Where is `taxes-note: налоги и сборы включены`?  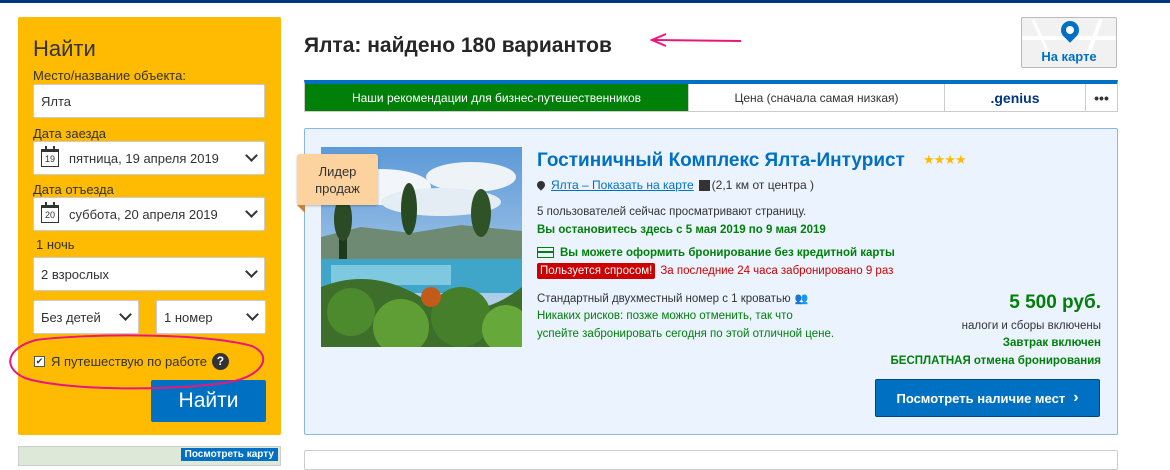 taxes-note: налоги и сборы включены is located at coordinates (1031, 326).